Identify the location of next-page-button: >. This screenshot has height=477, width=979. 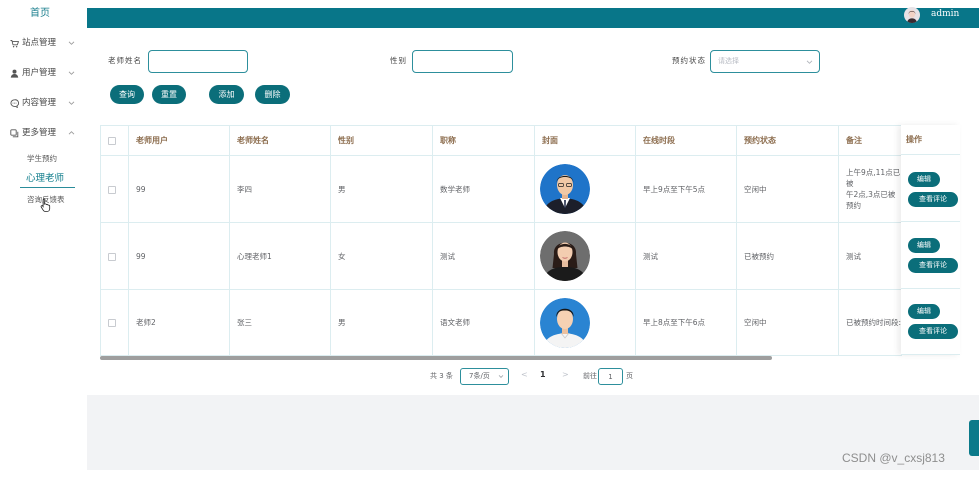
(565, 375).